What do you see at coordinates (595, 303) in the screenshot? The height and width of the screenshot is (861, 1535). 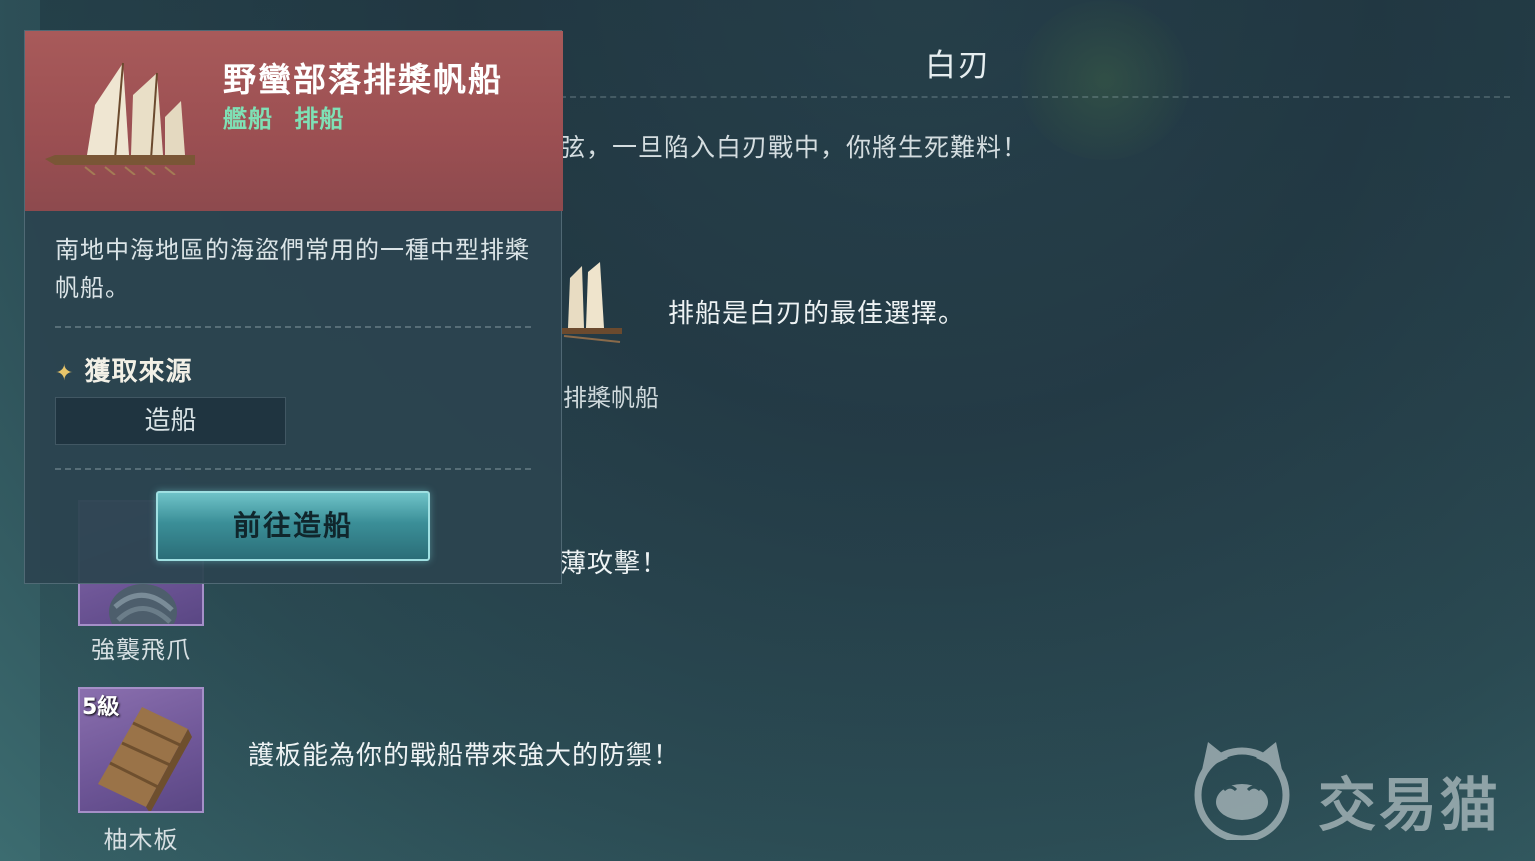 I see `ship-thumbnail-icon` at bounding box center [595, 303].